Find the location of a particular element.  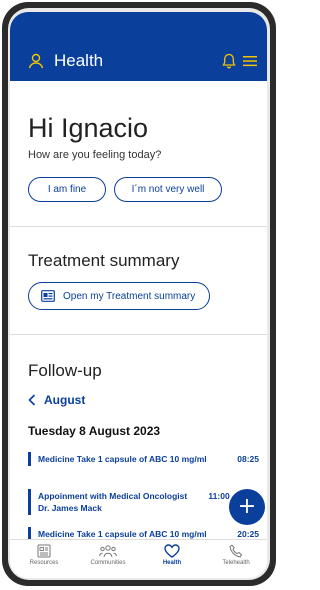

bottom-tab-bar: Resources Communities Health Telehealth is located at coordinates (138, 558).